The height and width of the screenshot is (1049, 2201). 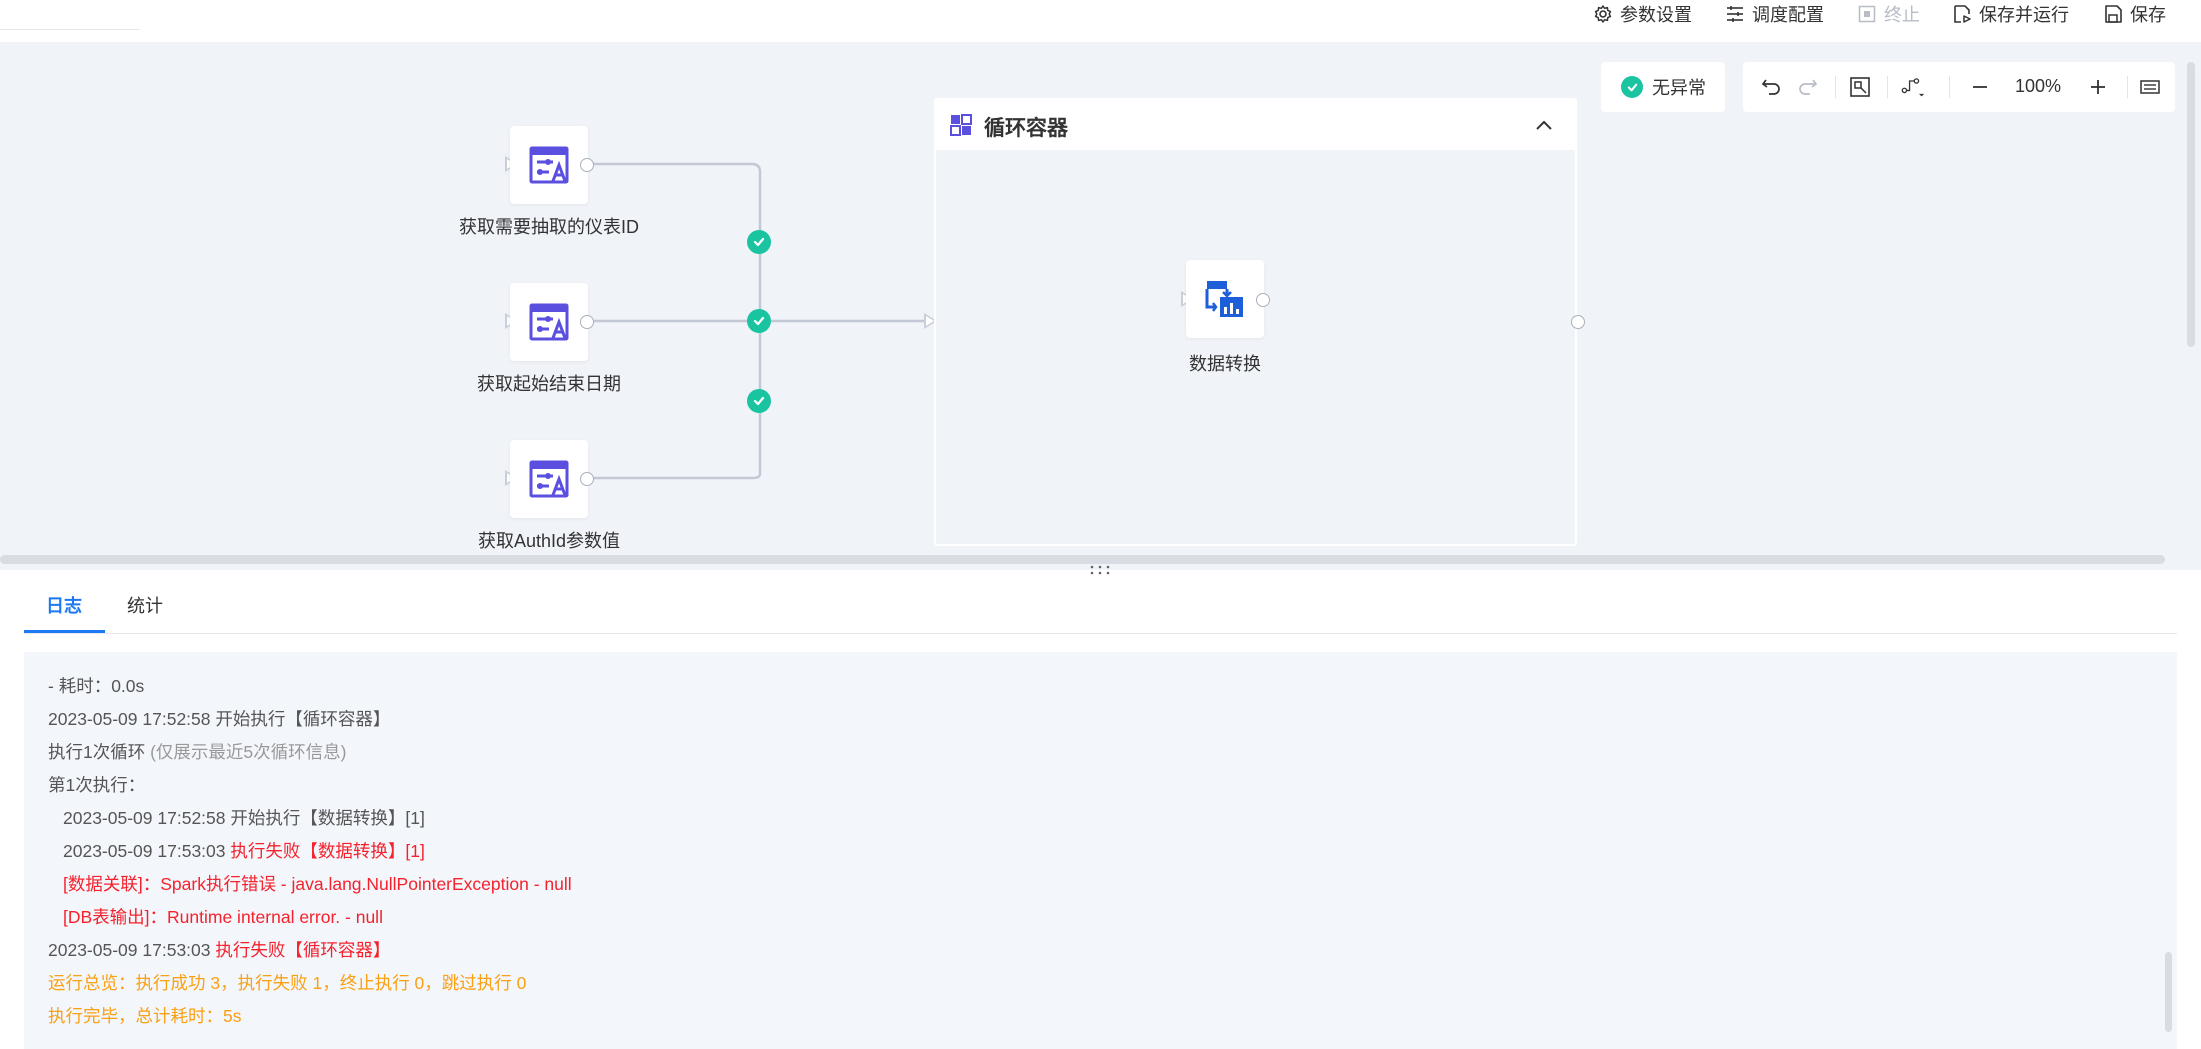 I want to click on zoom-level: 100%, so click(x=2038, y=86).